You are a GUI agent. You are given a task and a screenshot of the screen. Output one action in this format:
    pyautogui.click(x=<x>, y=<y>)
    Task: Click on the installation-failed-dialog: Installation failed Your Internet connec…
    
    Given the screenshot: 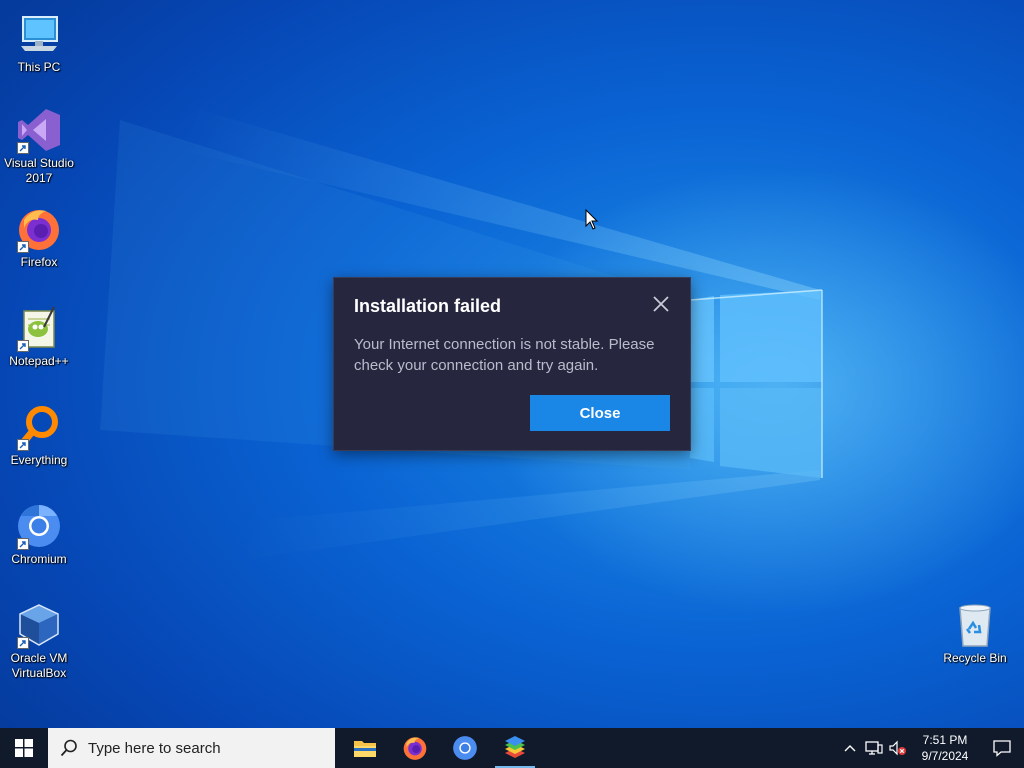 What is the action you would take?
    pyautogui.click(x=512, y=364)
    